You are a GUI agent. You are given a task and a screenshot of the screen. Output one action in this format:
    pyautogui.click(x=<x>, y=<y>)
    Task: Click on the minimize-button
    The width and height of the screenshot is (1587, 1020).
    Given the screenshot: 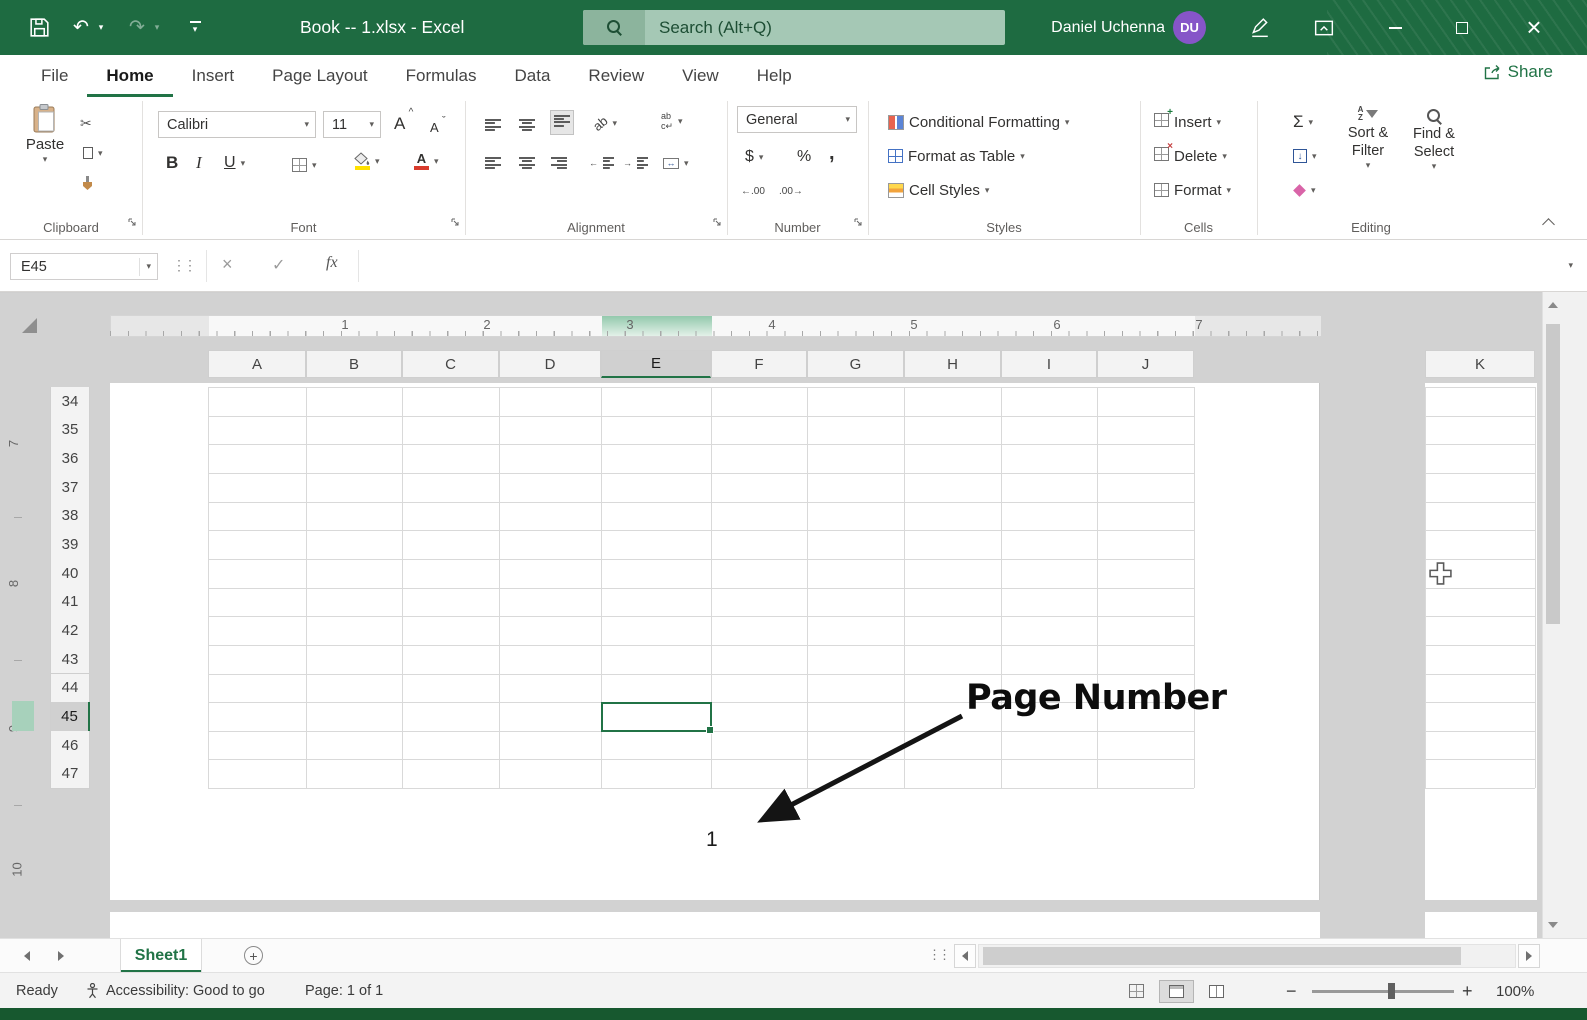 What is the action you would take?
    pyautogui.click(x=1395, y=27)
    